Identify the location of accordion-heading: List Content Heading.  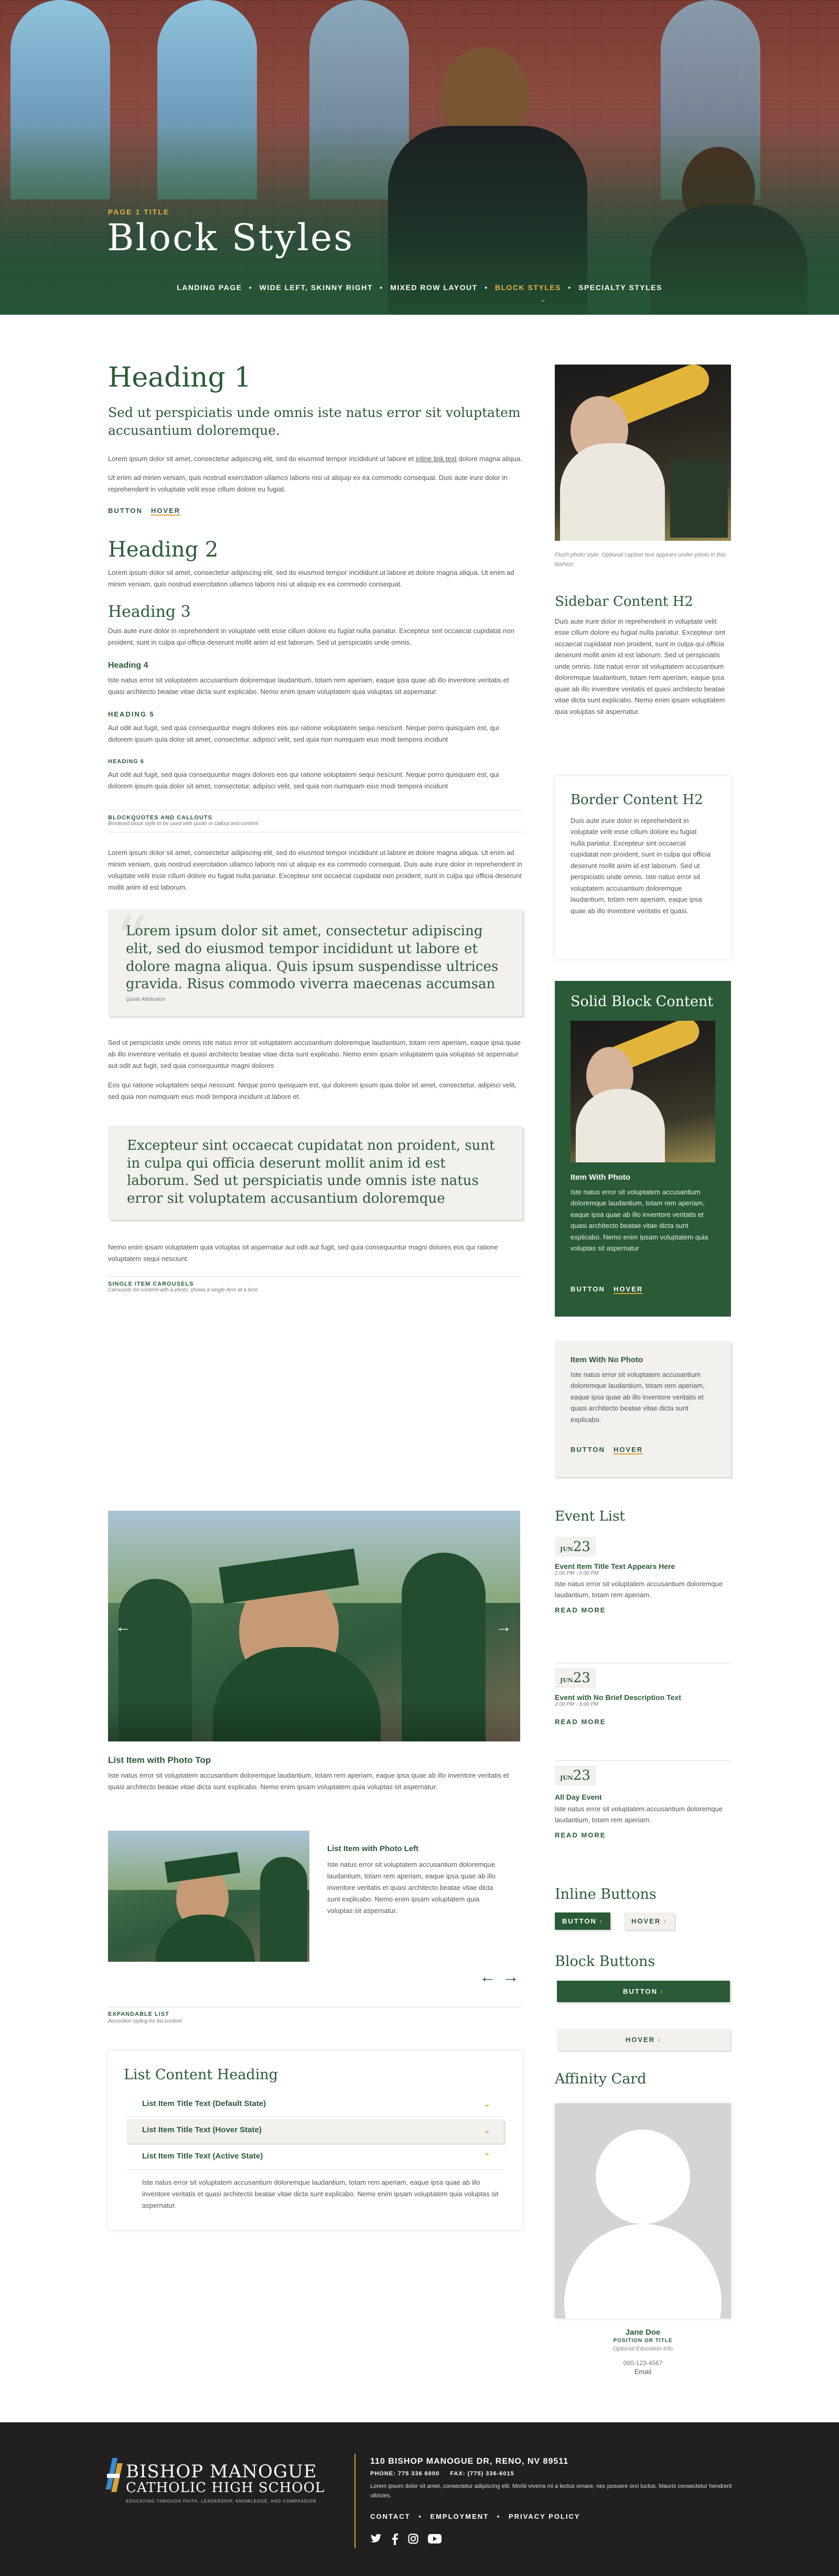
(201, 2075).